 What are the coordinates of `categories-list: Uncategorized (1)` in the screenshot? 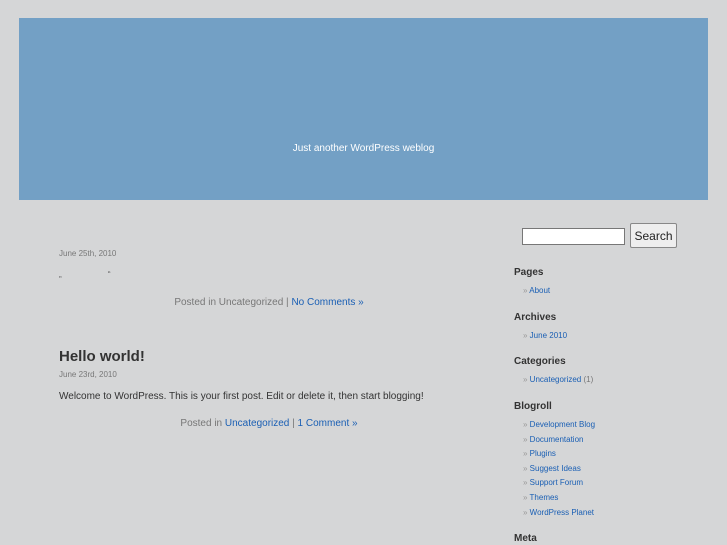 It's located at (558, 380).